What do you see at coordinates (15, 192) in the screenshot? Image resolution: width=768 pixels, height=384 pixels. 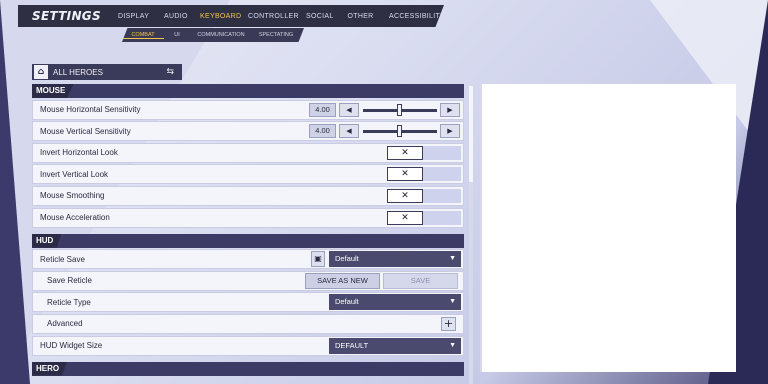 I see `background-shard` at bounding box center [15, 192].